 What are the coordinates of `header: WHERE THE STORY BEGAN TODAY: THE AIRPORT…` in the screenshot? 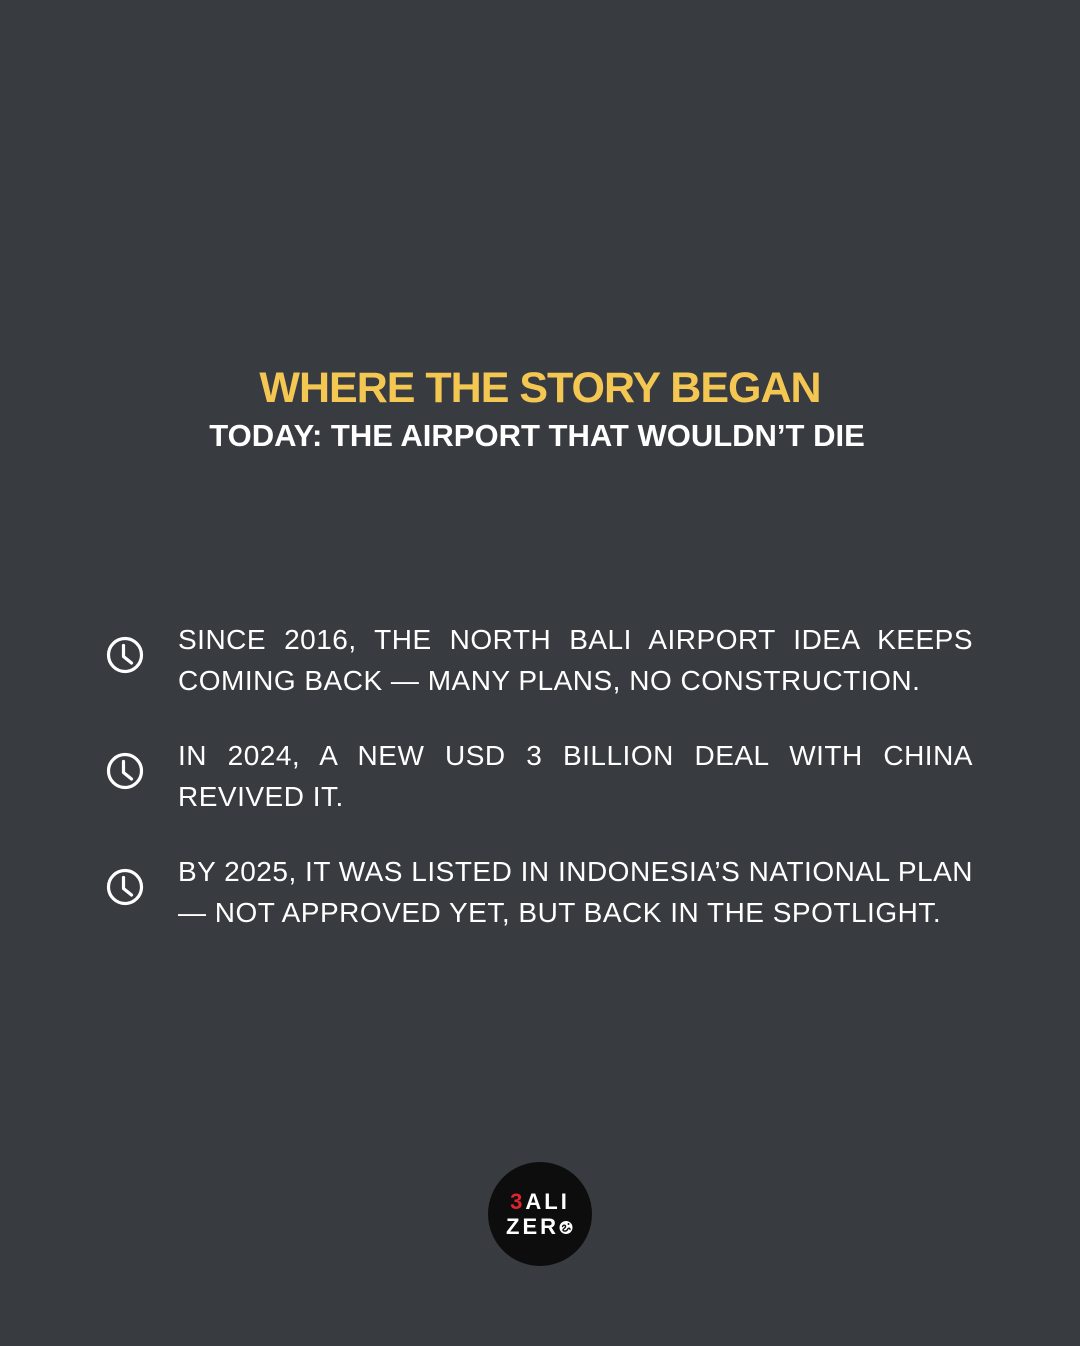 It's located at (540, 409).